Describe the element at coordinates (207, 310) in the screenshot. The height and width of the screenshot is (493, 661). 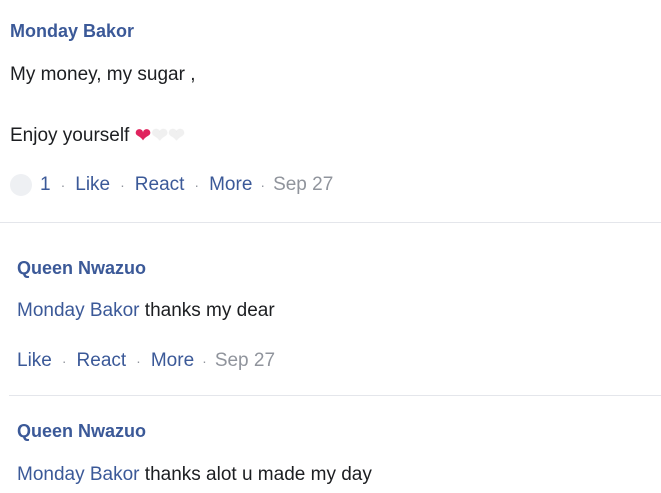
I see `comment-text: thanks my dear` at that location.